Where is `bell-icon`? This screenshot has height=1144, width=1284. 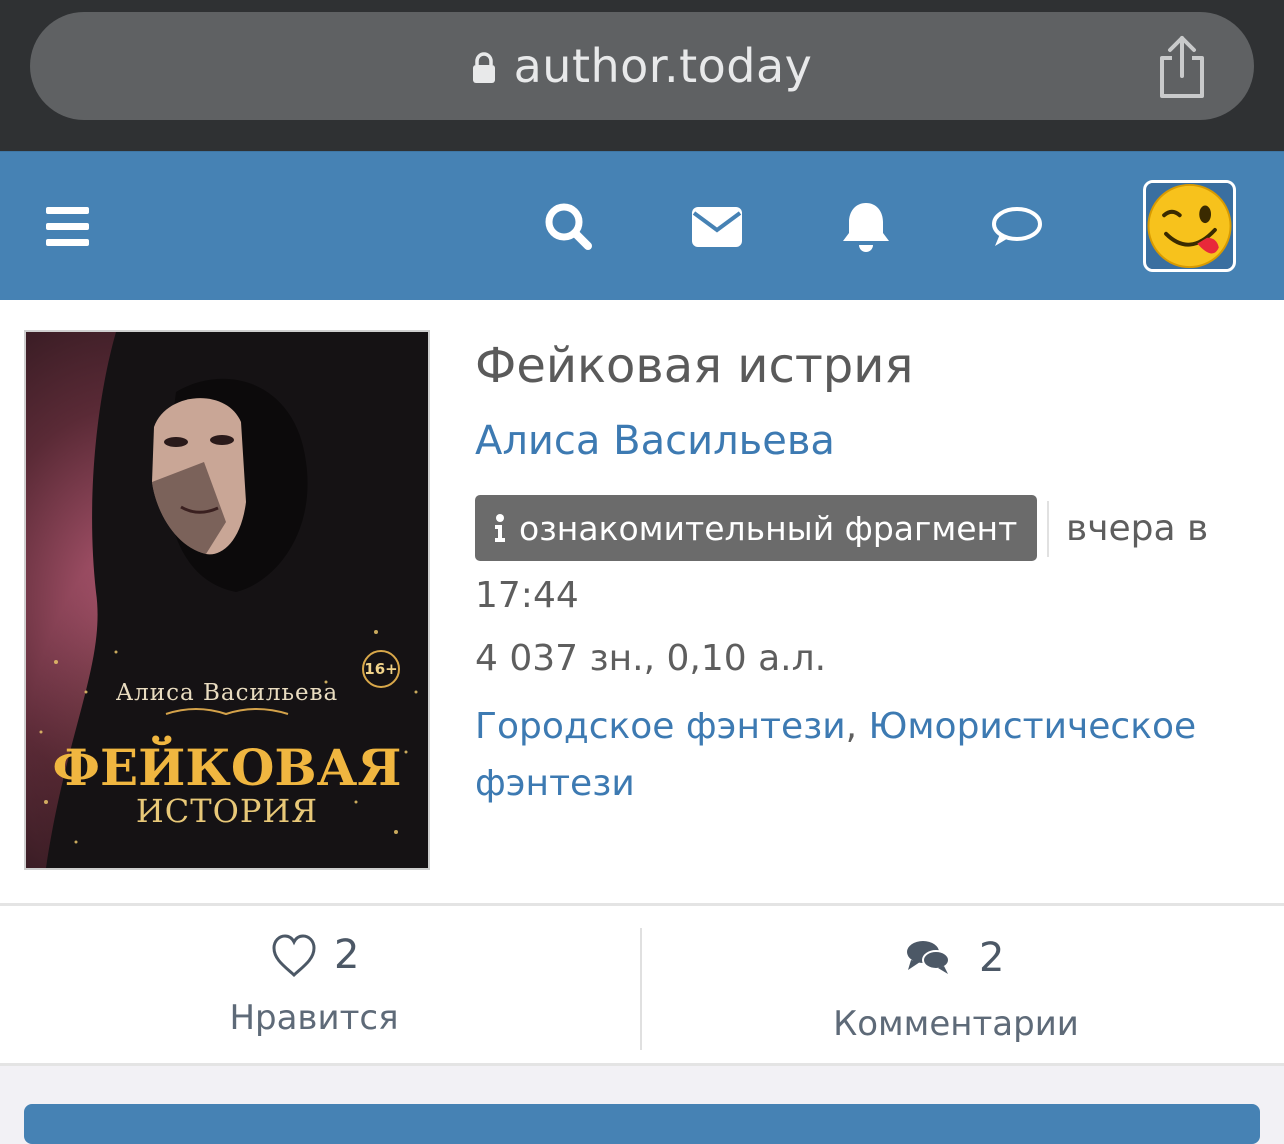 bell-icon is located at coordinates (866, 227).